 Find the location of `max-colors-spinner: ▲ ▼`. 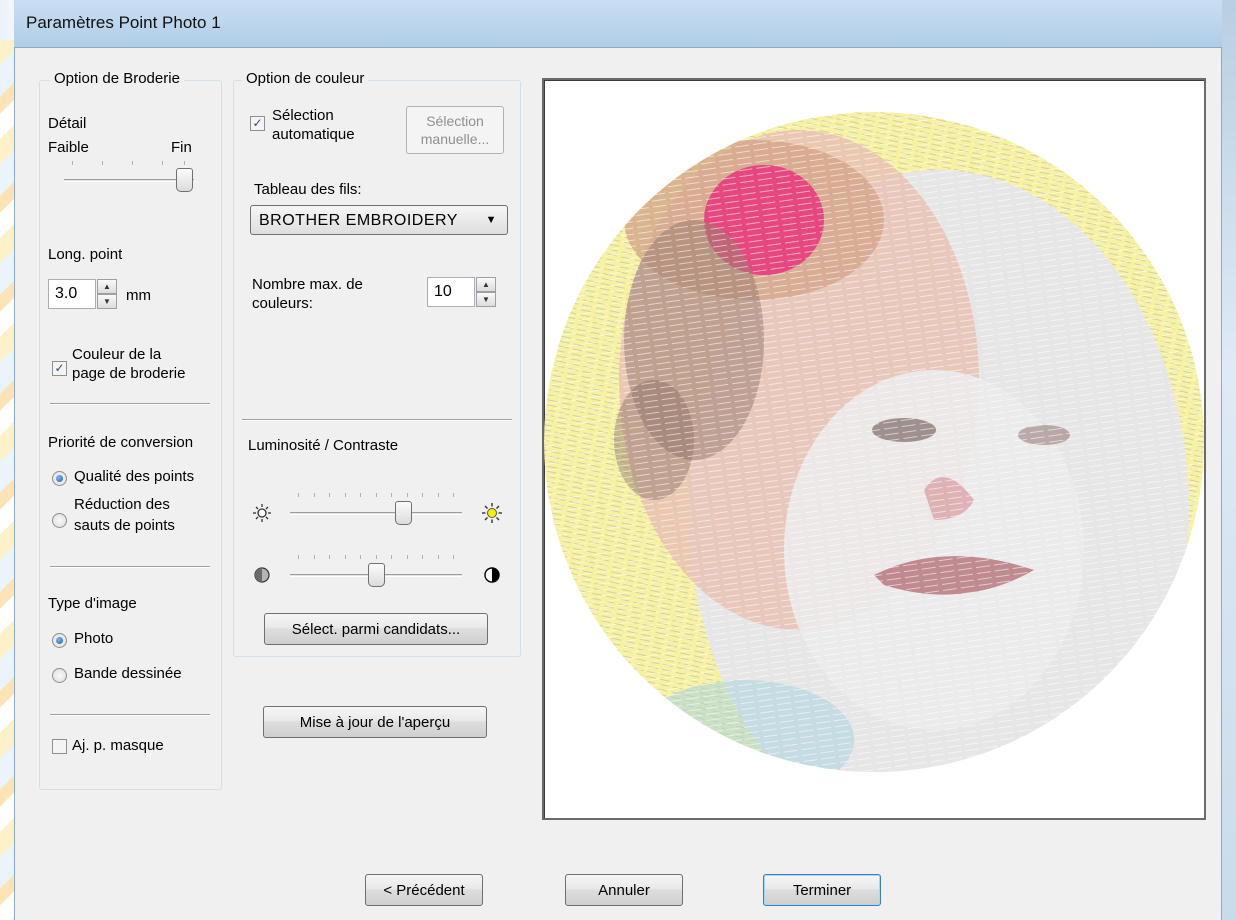

max-colors-spinner: ▲ ▼ is located at coordinates (486, 292).